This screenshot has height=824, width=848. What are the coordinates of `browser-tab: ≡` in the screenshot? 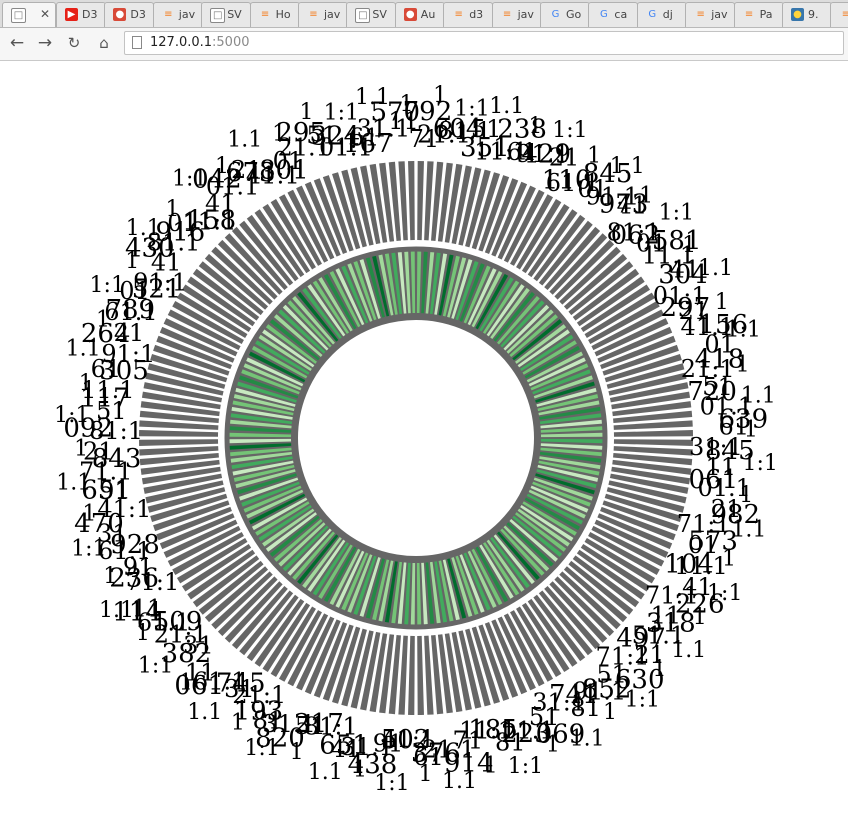 It's located at (839, 14).